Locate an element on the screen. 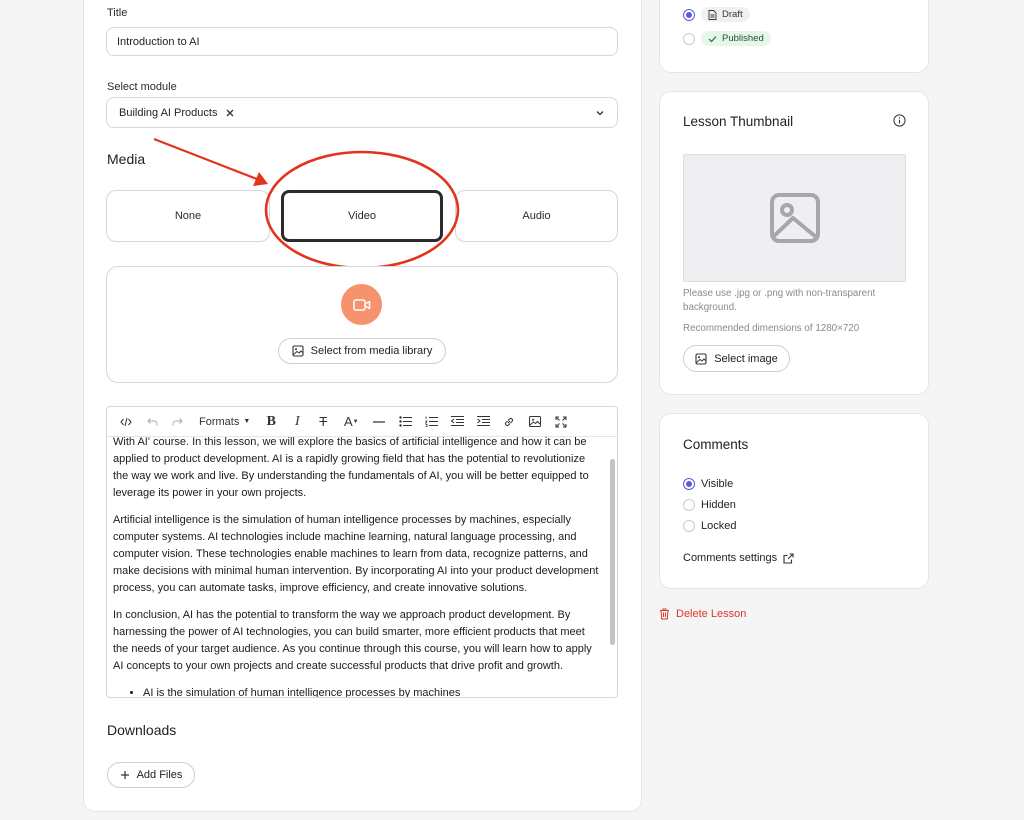 The image size is (1024, 820). numbered-list-icon is located at coordinates (431, 422).